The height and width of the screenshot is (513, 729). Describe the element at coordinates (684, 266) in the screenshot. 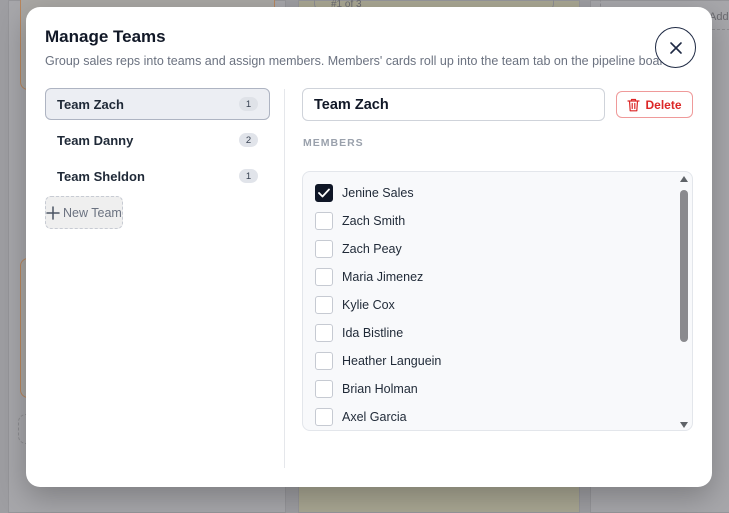

I see `scrollbar-thumb` at that location.